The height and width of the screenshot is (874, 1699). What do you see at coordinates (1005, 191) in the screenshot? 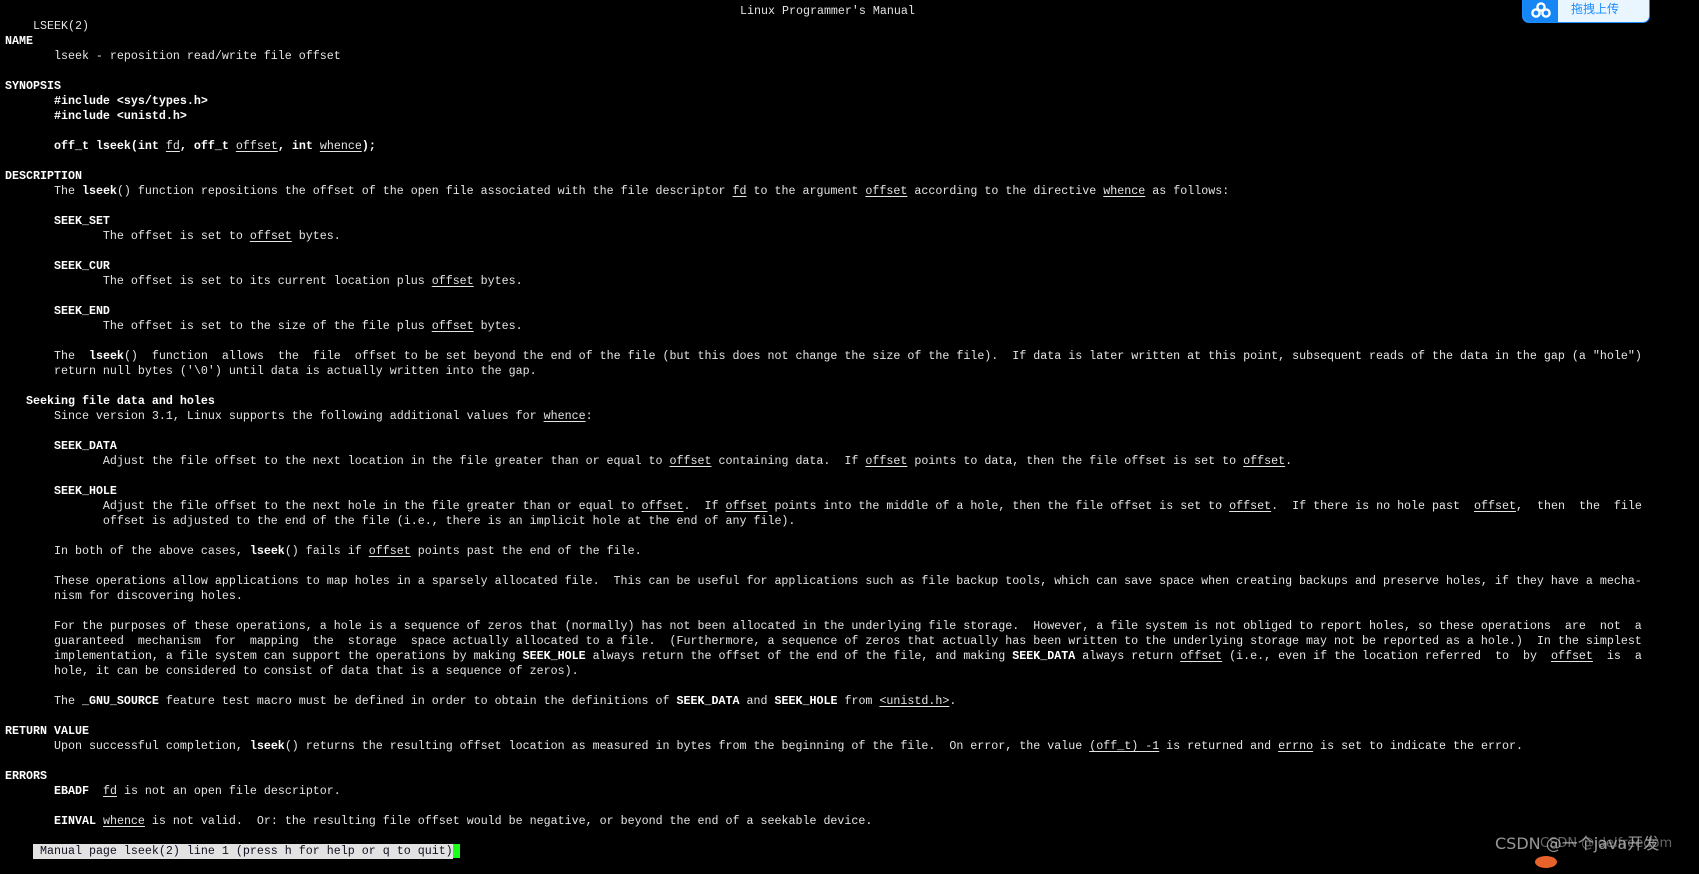
I see `text: according to the directive` at bounding box center [1005, 191].